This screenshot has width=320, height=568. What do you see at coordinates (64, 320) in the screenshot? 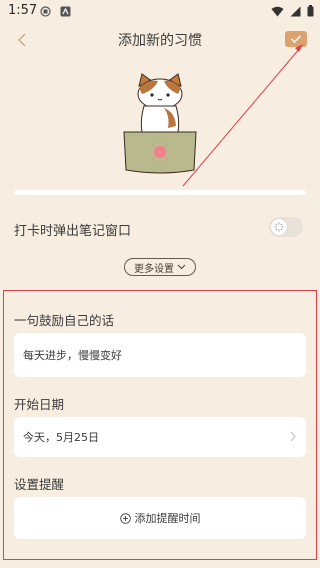
I see `encourage-label: 一句鼓励自己的话` at bounding box center [64, 320].